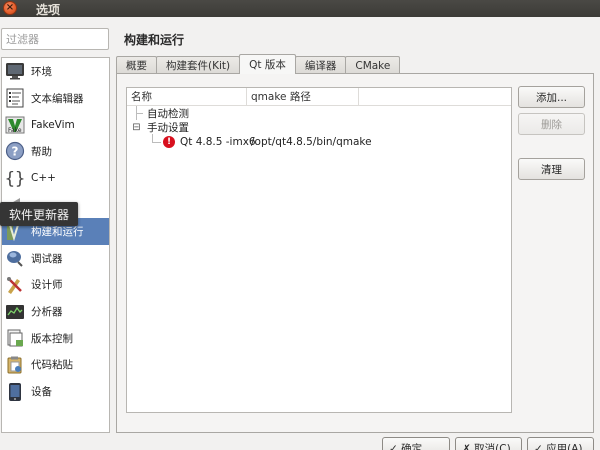 The image size is (600, 450). What do you see at coordinates (15, 338) in the screenshot?
I see `version-control-icon` at bounding box center [15, 338].